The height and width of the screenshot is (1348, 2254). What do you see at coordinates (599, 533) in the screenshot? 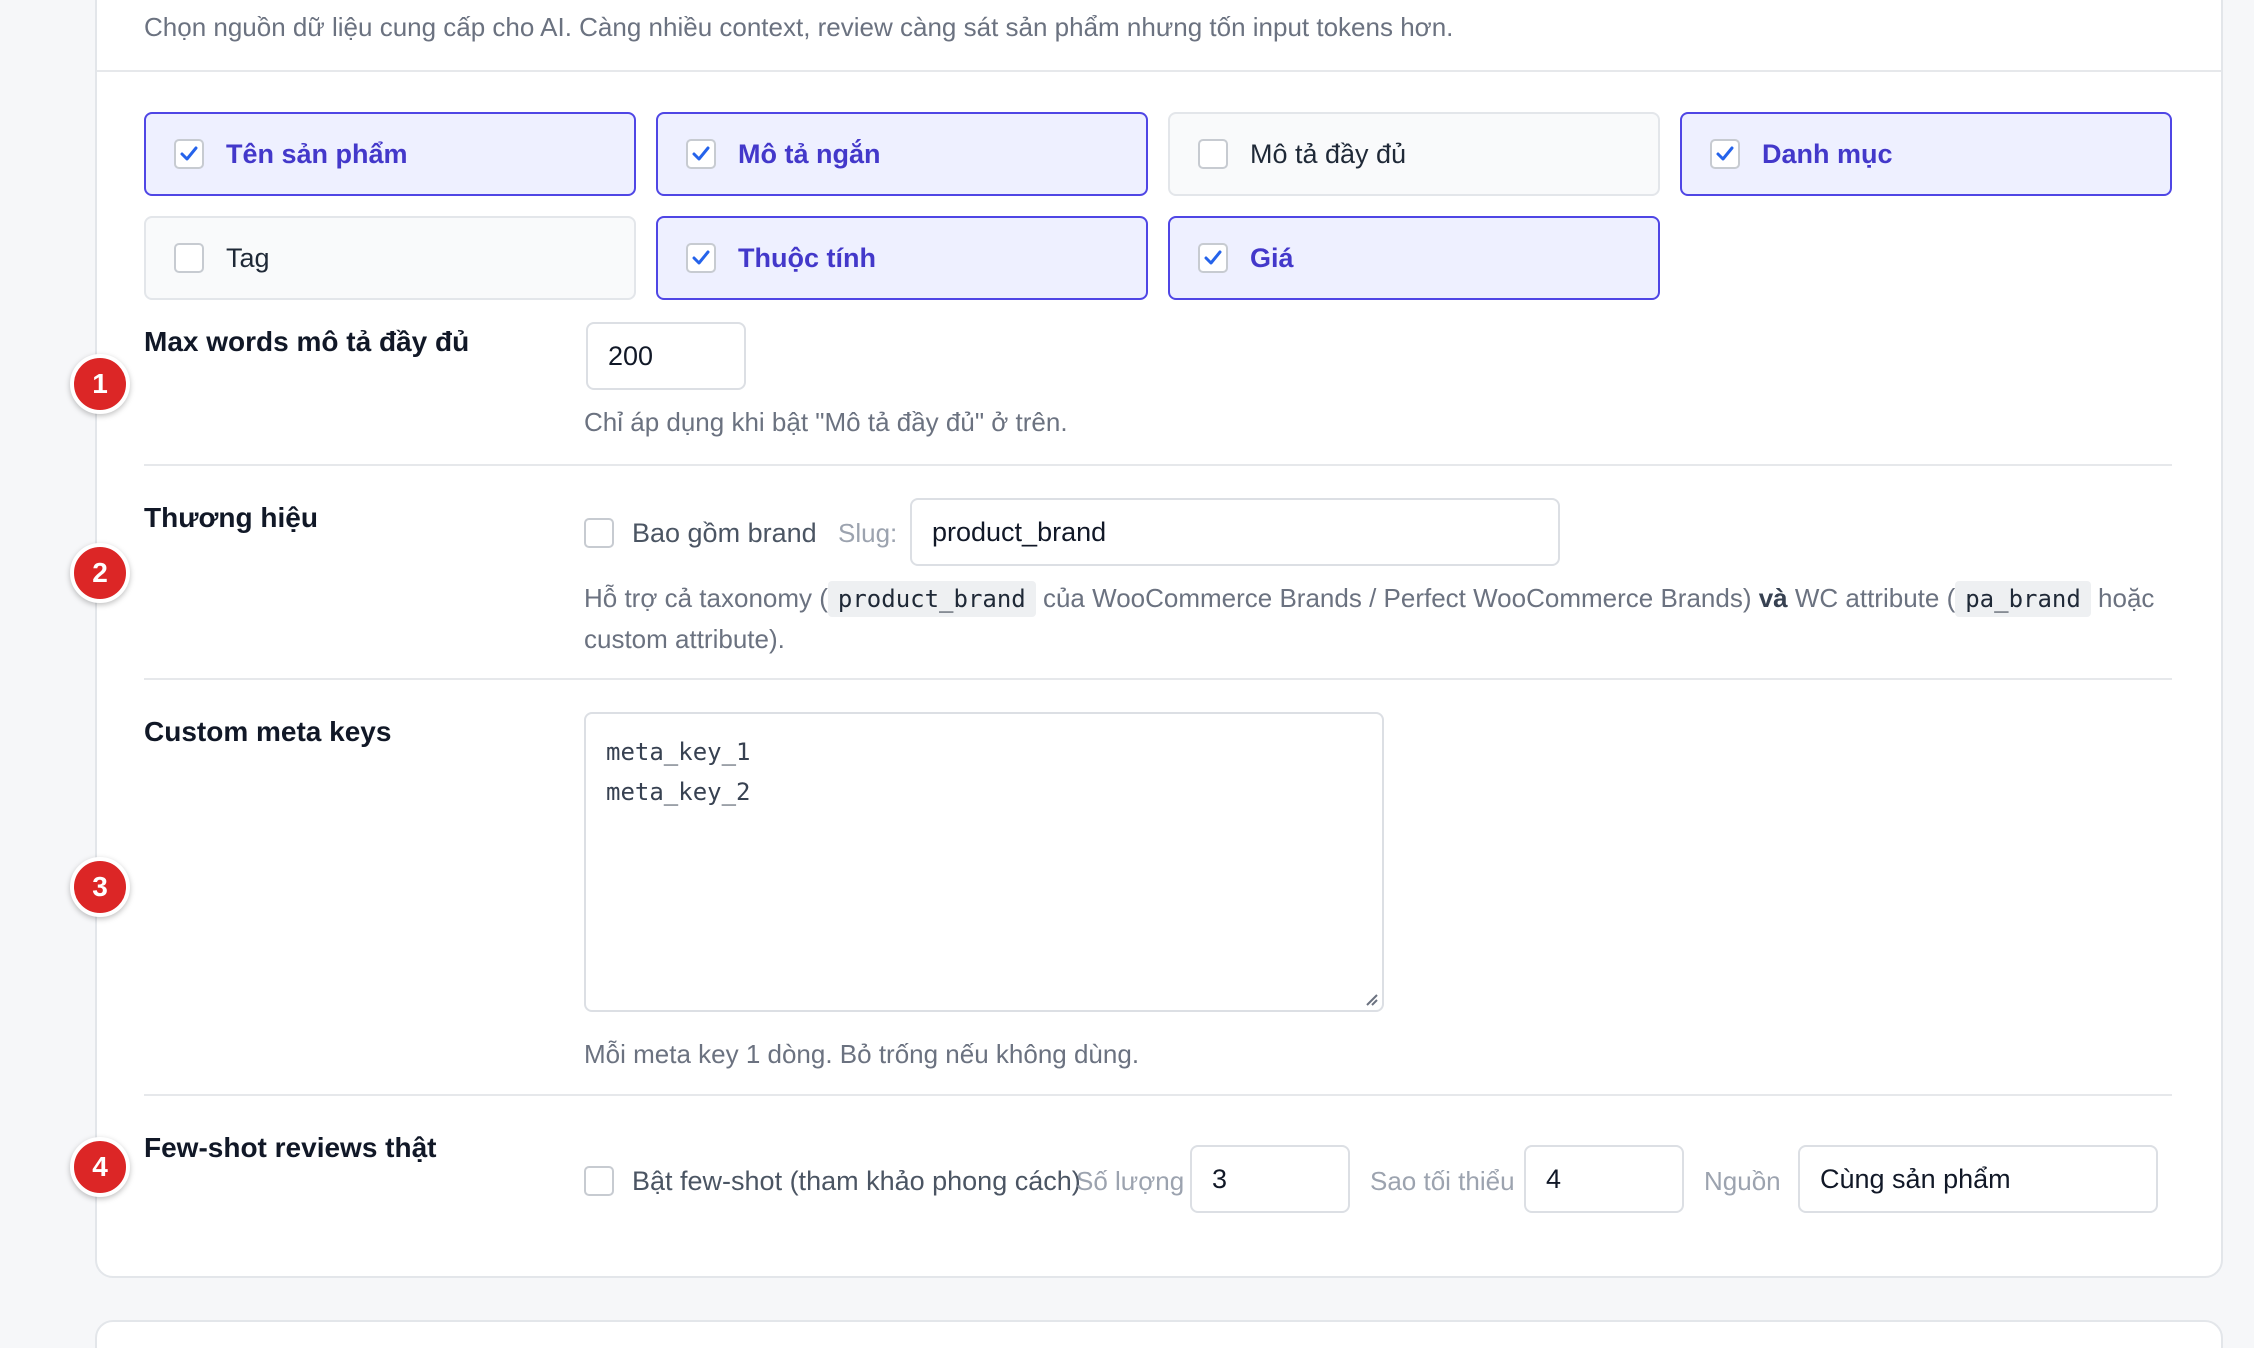
I see `include-brand-checkbox` at bounding box center [599, 533].